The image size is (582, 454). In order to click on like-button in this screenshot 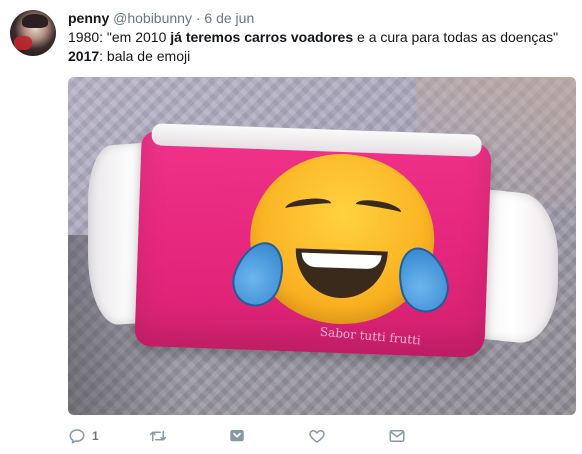, I will do `click(317, 436)`.